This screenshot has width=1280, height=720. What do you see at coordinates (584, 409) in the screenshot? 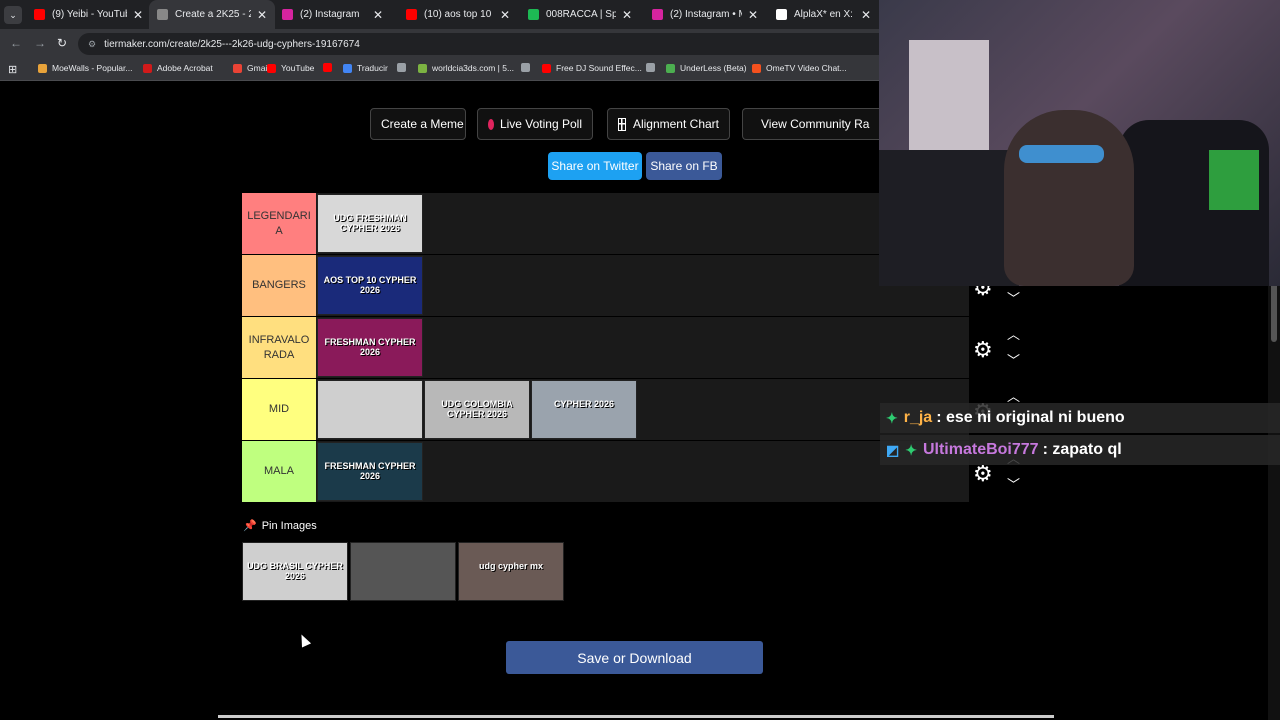
I see `tier-item-thumbnail: CYPHER 2026` at bounding box center [584, 409].